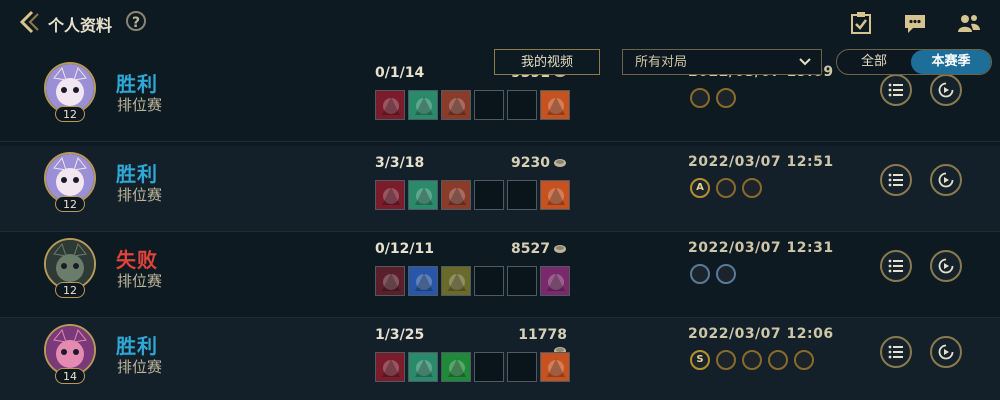 Image resolution: width=1000 pixels, height=400 pixels. Describe the element at coordinates (400, 163) in the screenshot. I see `kda-stat: 3/3/18` at that location.